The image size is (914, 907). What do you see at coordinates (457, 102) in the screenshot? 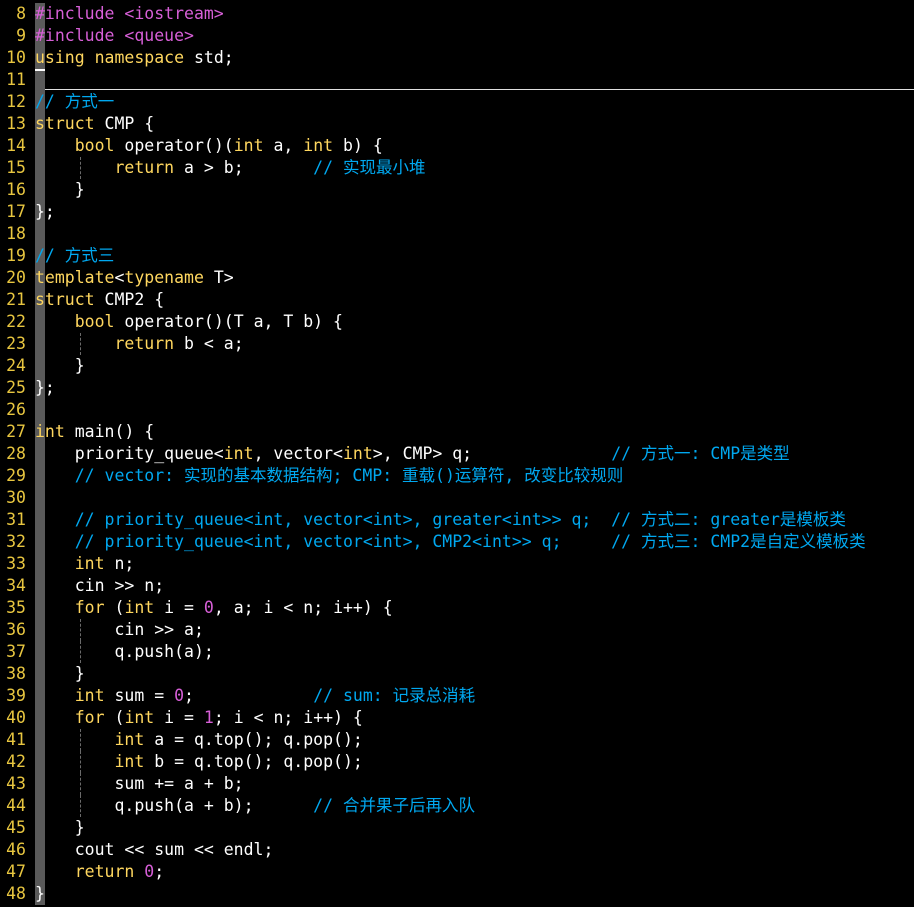
I see `code-line: 12 // 方式一` at bounding box center [457, 102].